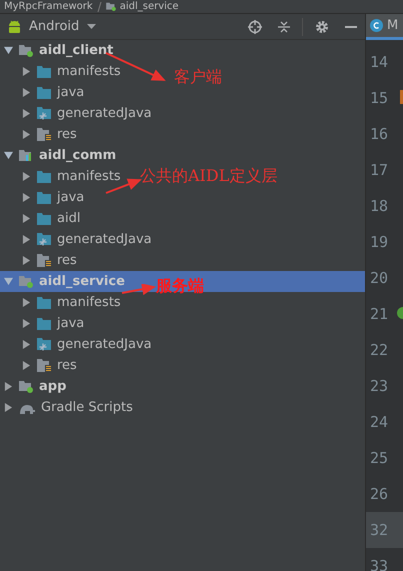 The width and height of the screenshot is (403, 571). I want to click on line-number: 19, so click(379, 242).